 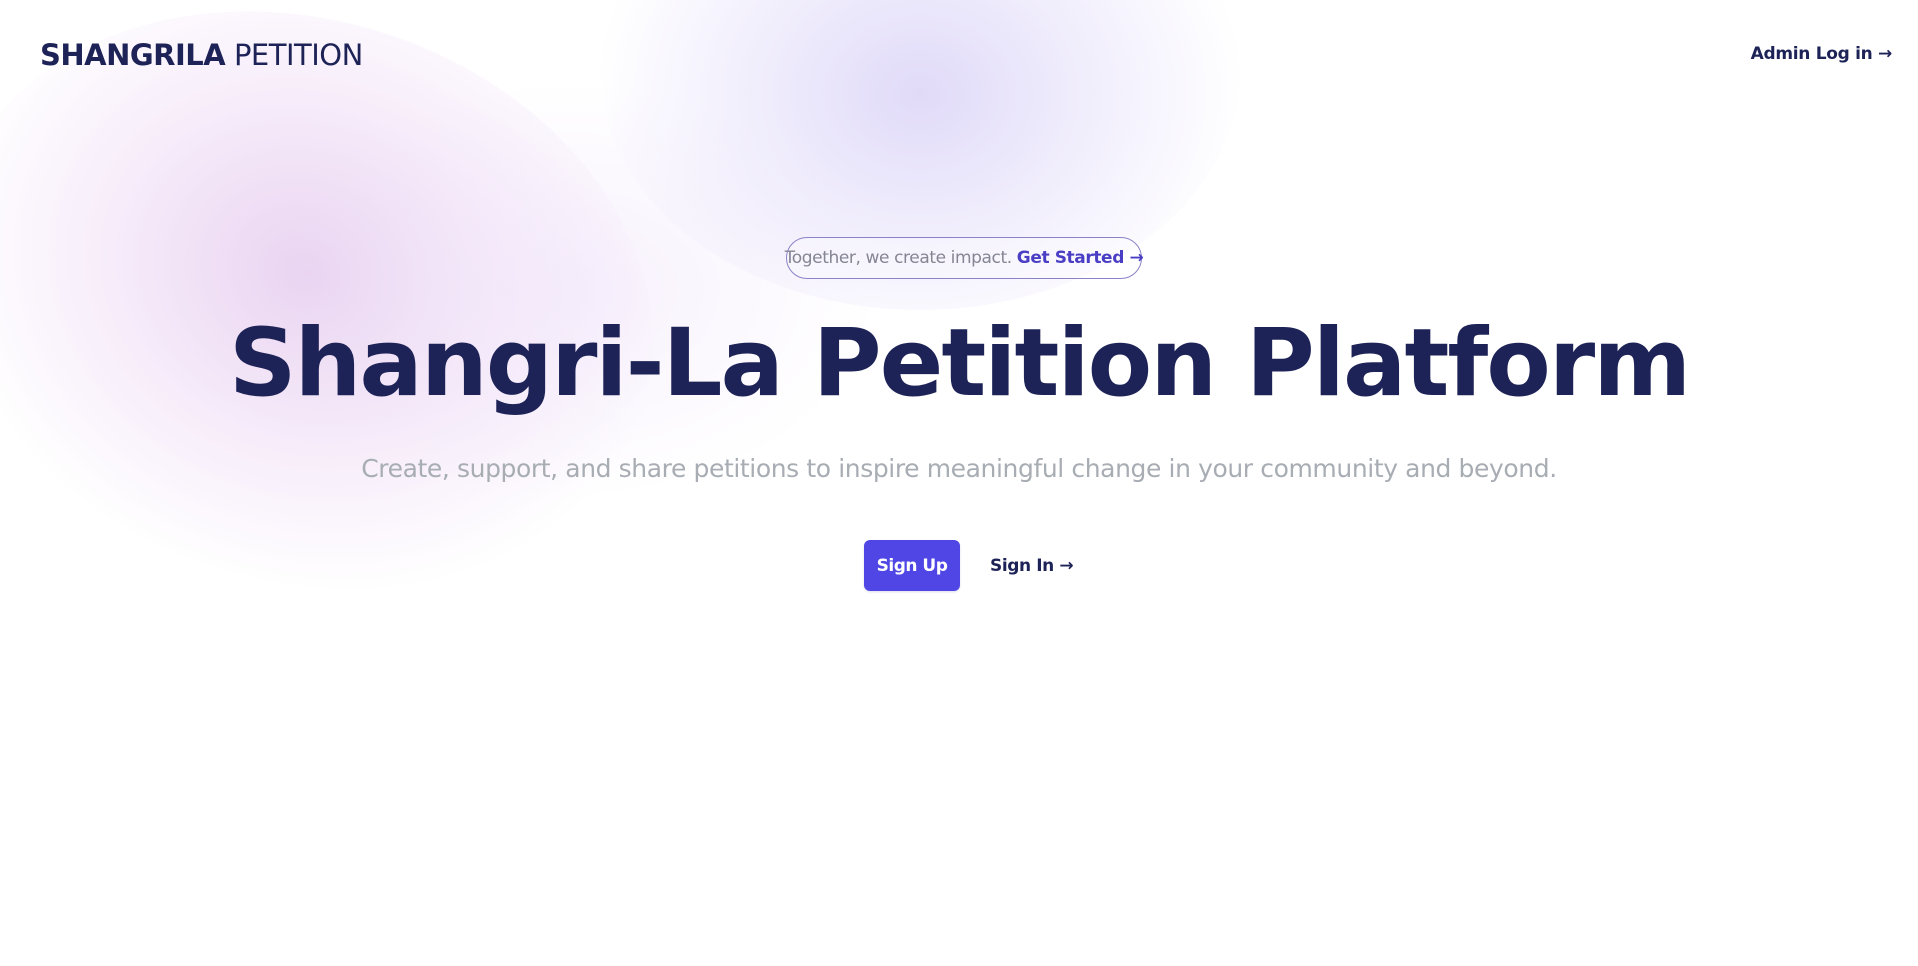 What do you see at coordinates (1822, 54) in the screenshot?
I see `admin-login-link: Admin Log in →` at bounding box center [1822, 54].